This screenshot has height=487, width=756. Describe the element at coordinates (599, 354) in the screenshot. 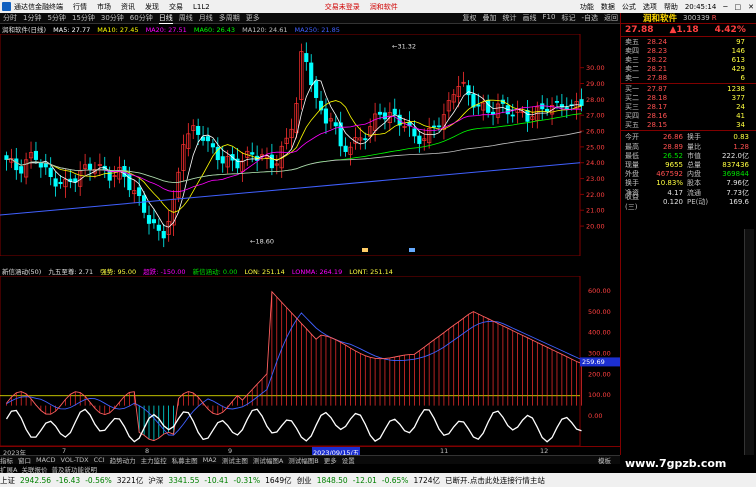

I see `indicator-tick-label: 300.00` at that location.